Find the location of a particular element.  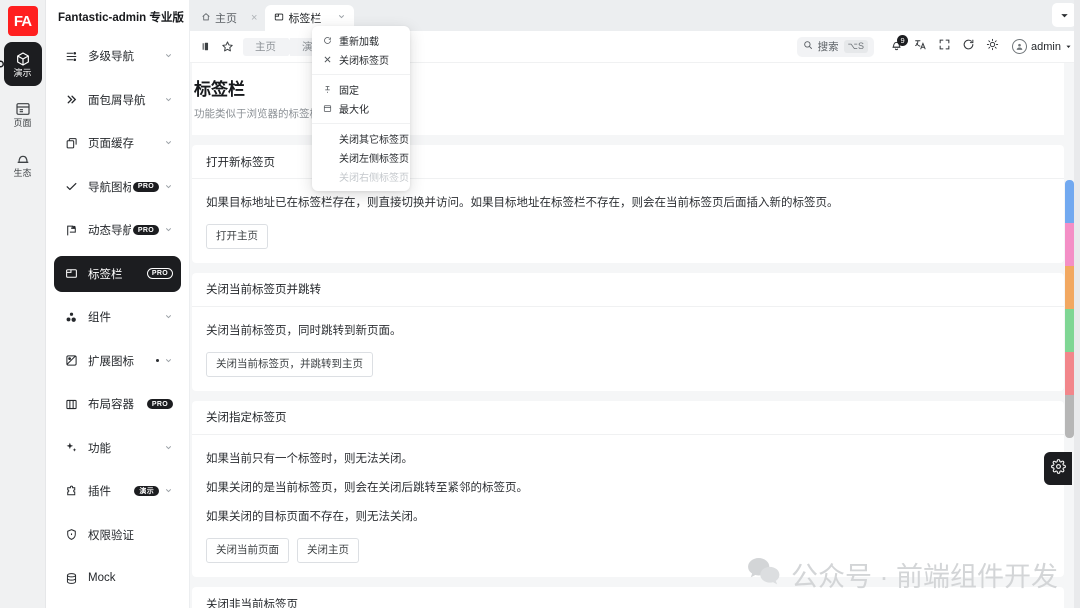

settings-fab-button is located at coordinates (1058, 468).